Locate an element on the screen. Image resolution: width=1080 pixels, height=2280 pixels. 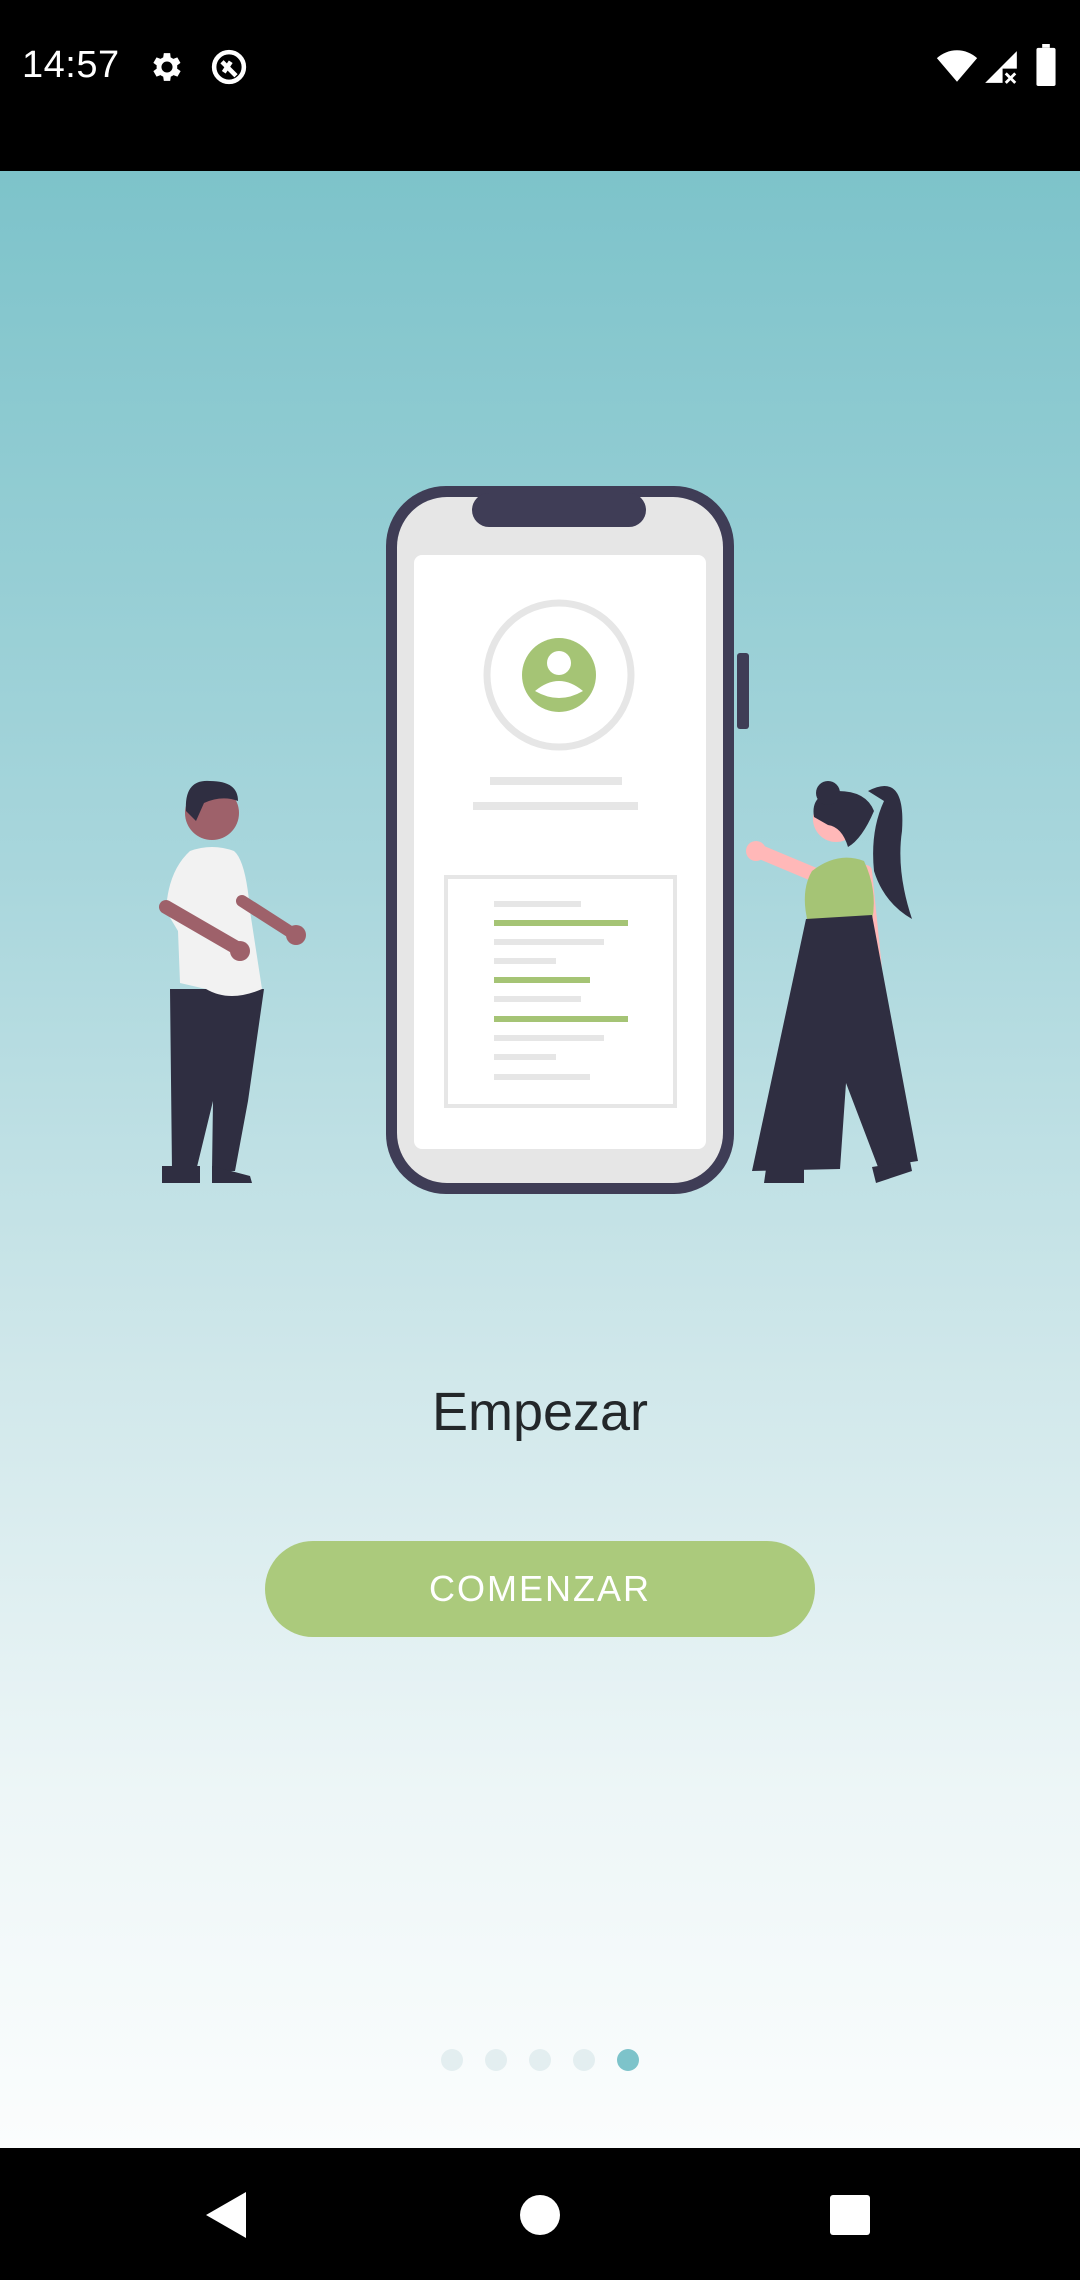
cell-signal-icon is located at coordinates (1001, 67).